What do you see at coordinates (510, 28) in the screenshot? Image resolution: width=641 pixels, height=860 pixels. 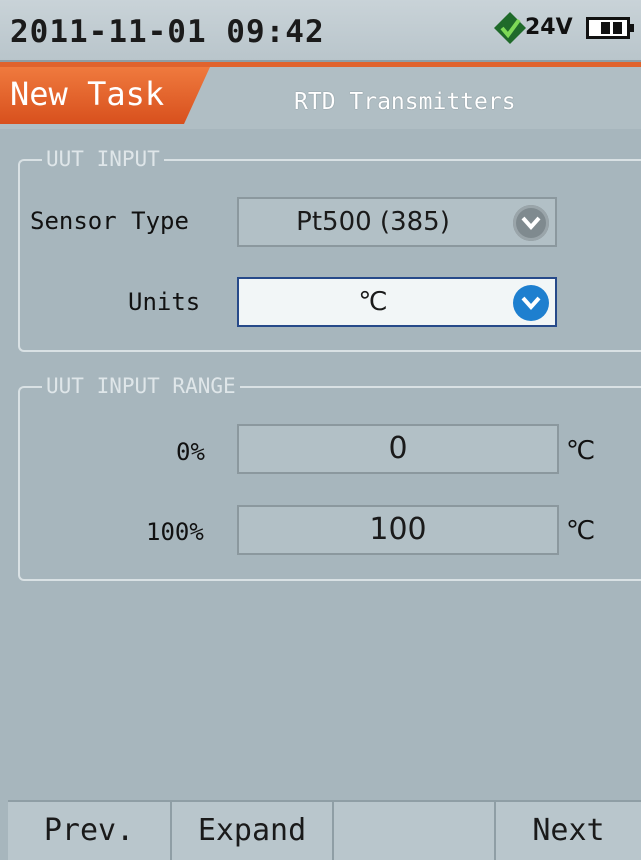 I see `power-plug-icon` at bounding box center [510, 28].